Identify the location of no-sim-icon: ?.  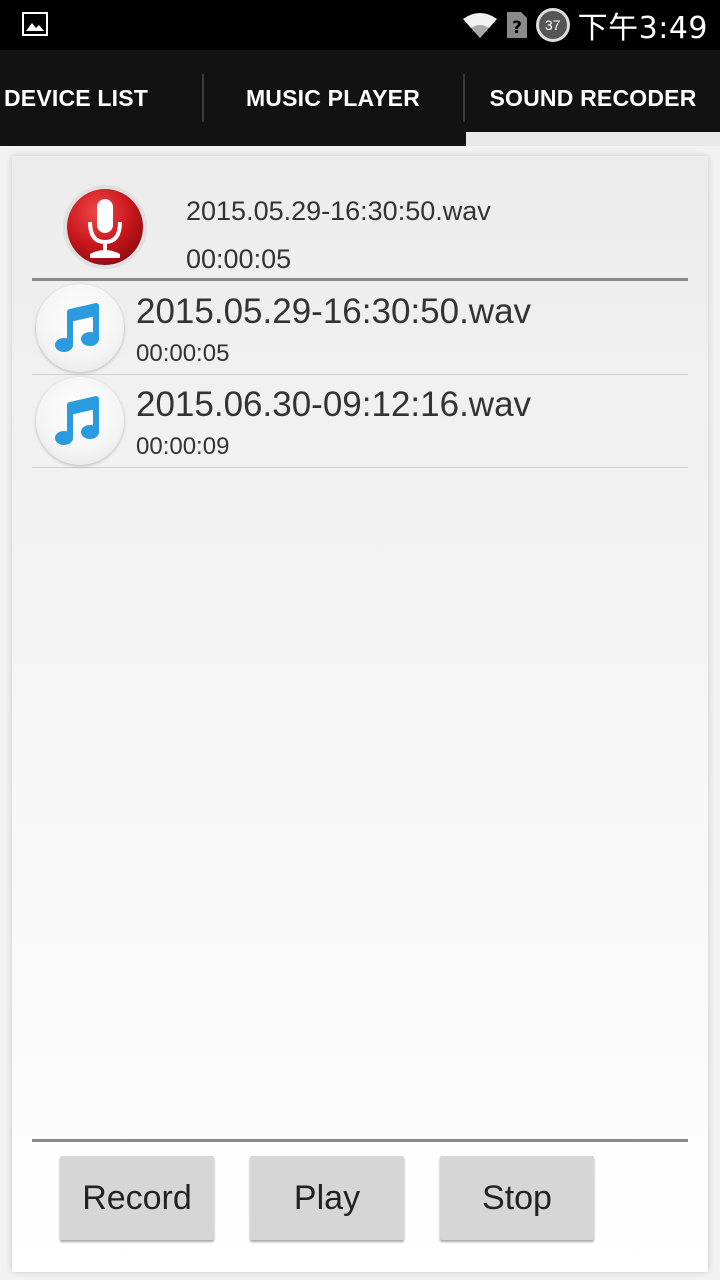
(516, 25).